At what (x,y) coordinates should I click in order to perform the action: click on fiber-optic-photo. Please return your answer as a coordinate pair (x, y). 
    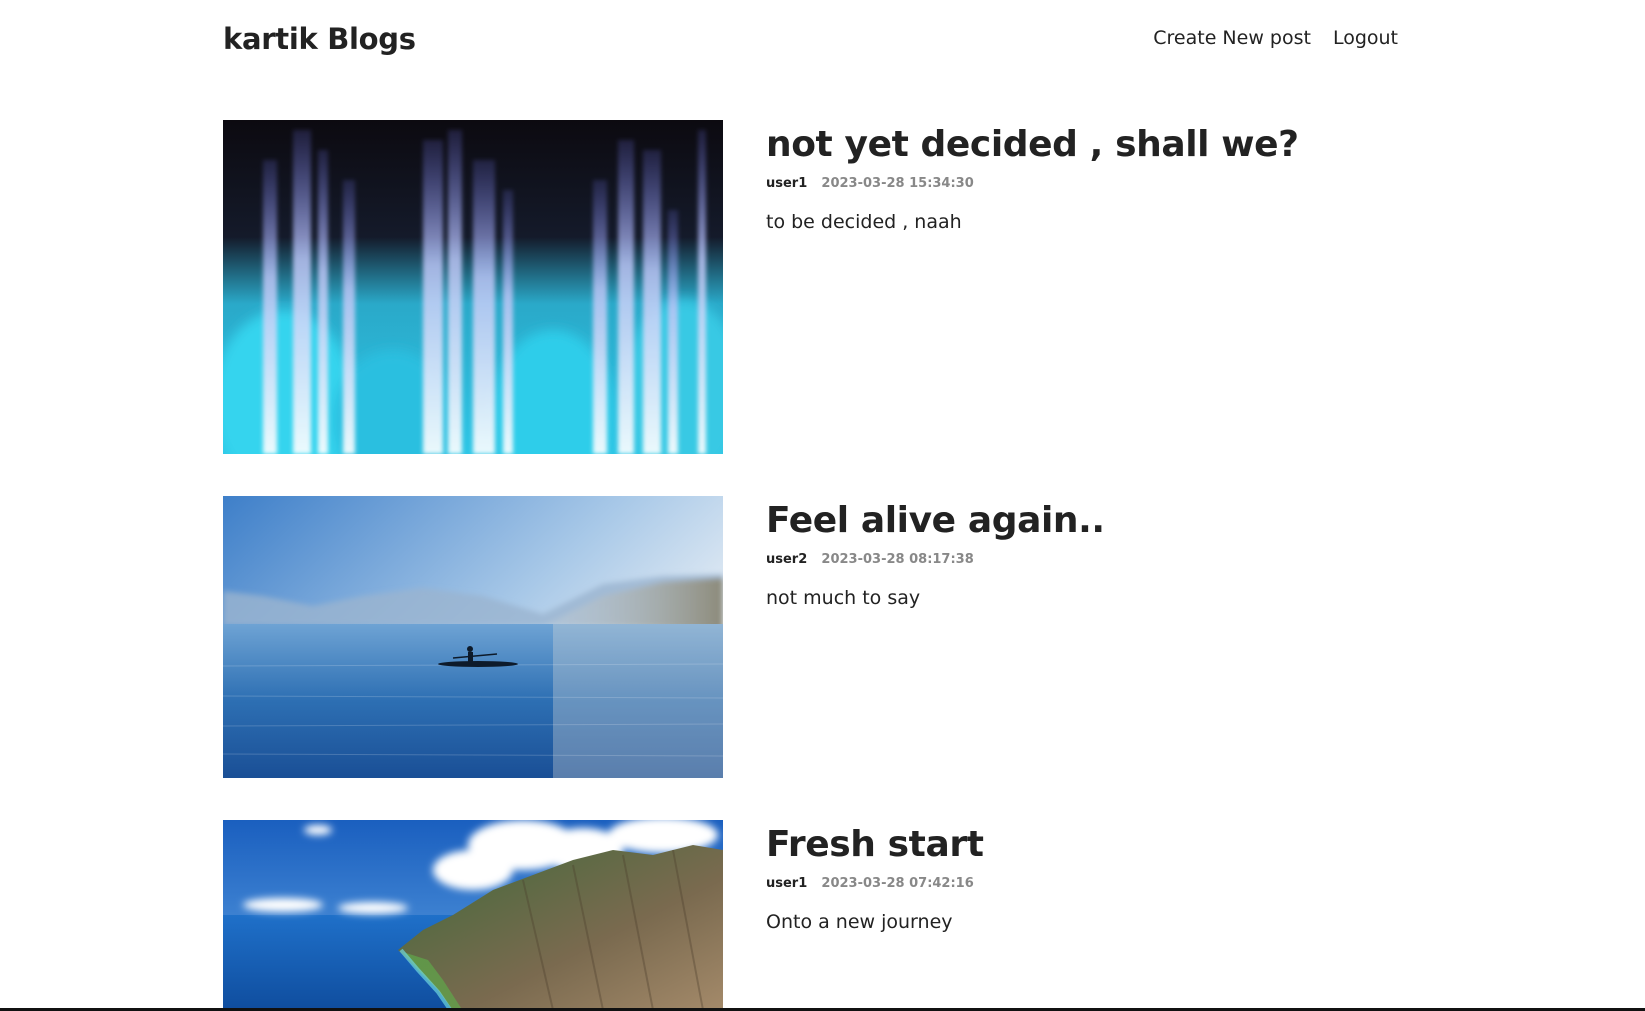
    Looking at the image, I should click on (473, 287).